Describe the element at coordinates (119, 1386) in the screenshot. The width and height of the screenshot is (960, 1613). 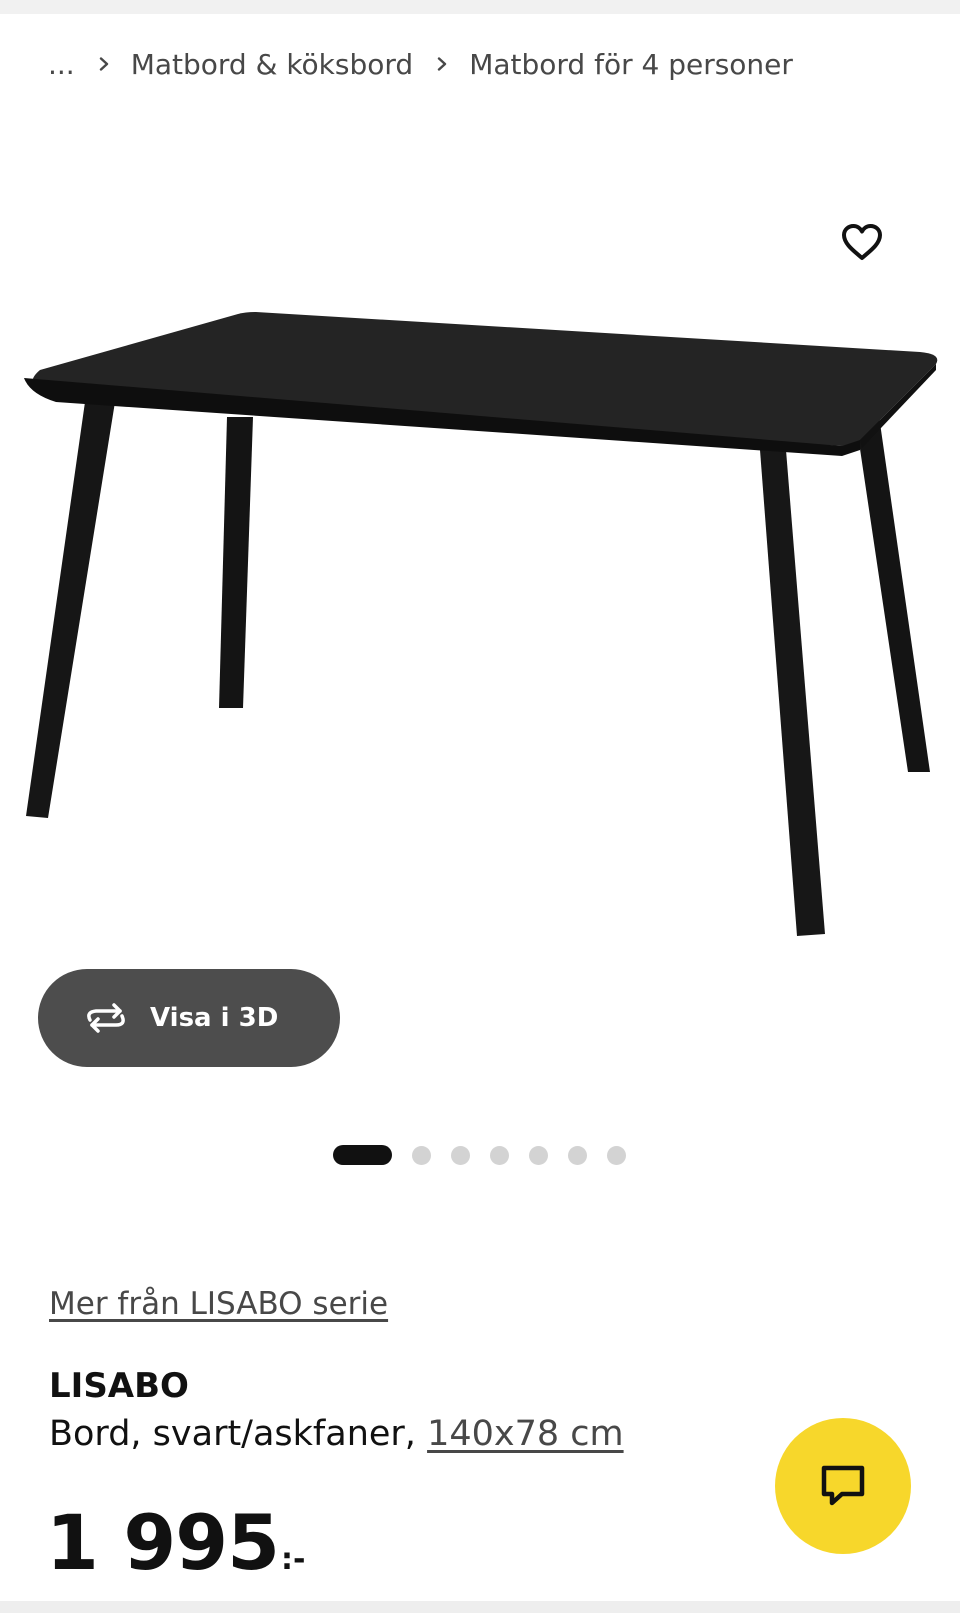
I see `product-name: LISABO` at that location.